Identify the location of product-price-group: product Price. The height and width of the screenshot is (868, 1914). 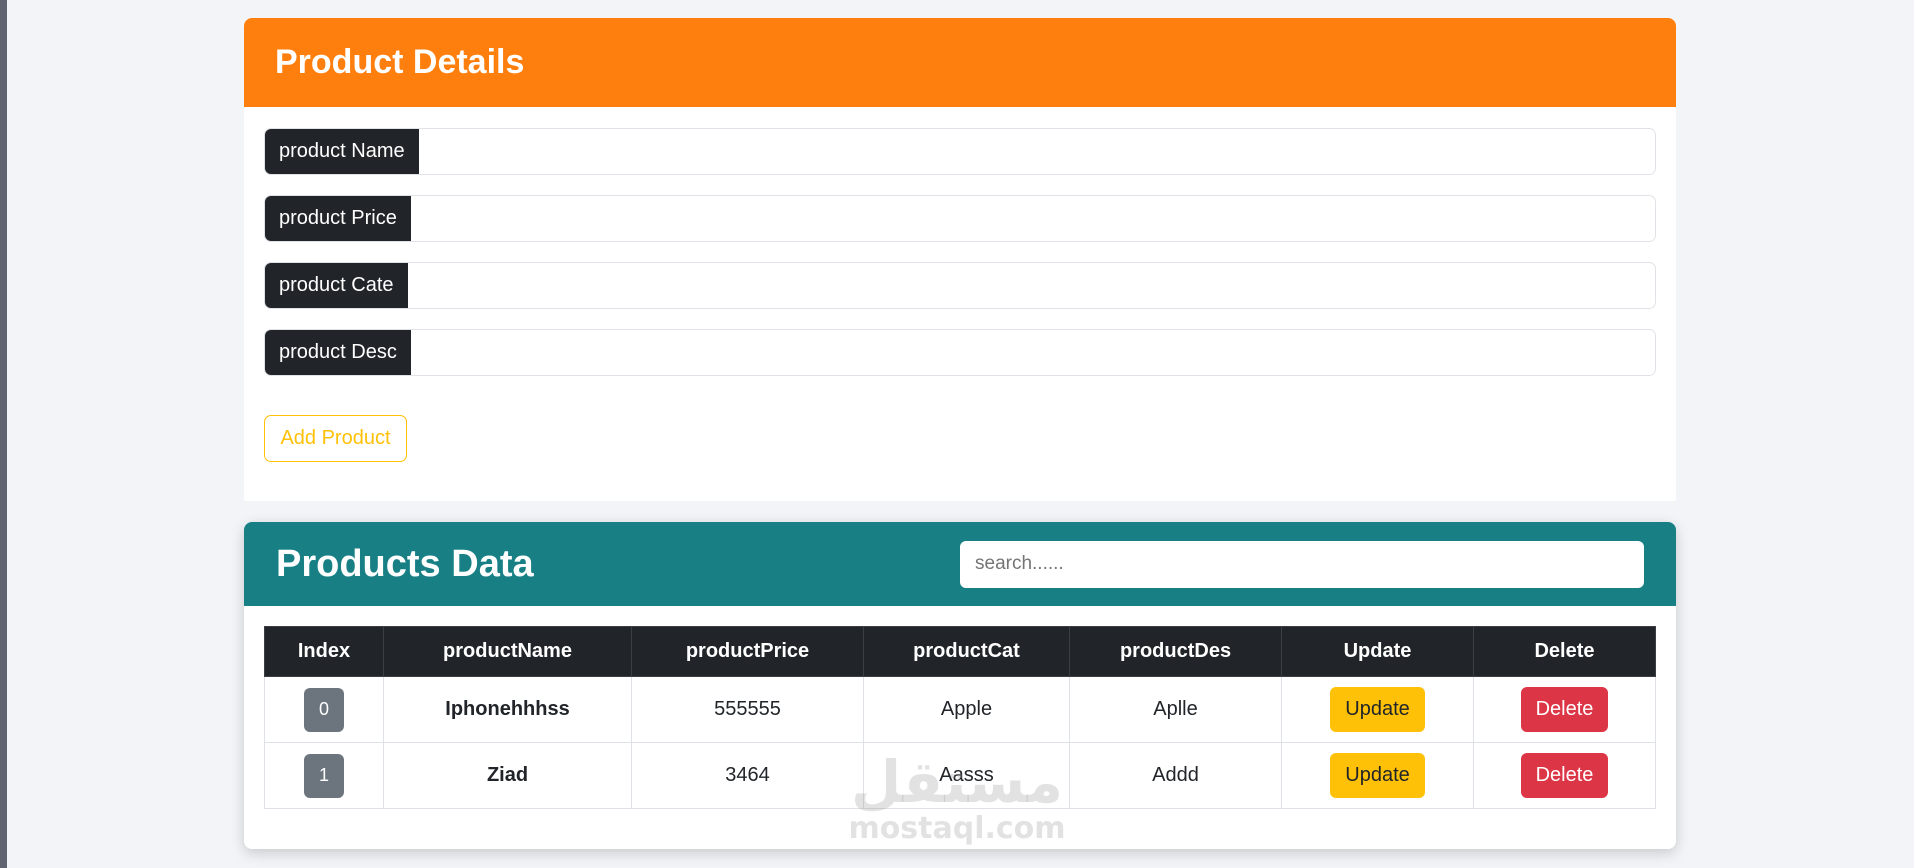
(960, 218).